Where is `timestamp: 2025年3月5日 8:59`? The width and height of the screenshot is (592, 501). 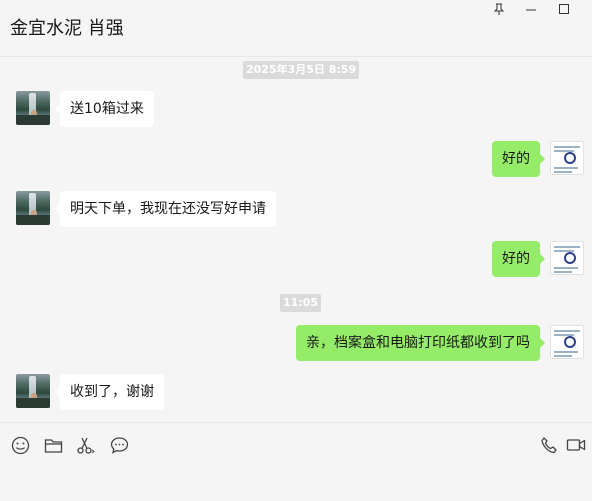 timestamp: 2025年3月5日 8:59 is located at coordinates (301, 70).